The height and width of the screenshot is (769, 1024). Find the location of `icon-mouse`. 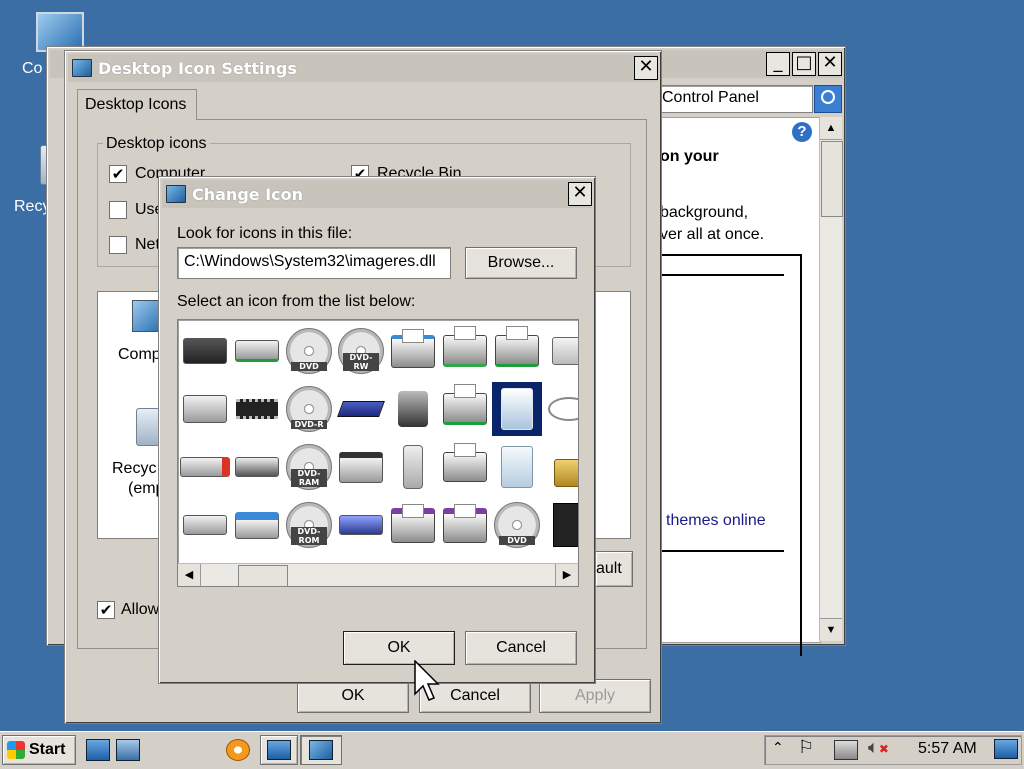

icon-mouse is located at coordinates (561, 409).